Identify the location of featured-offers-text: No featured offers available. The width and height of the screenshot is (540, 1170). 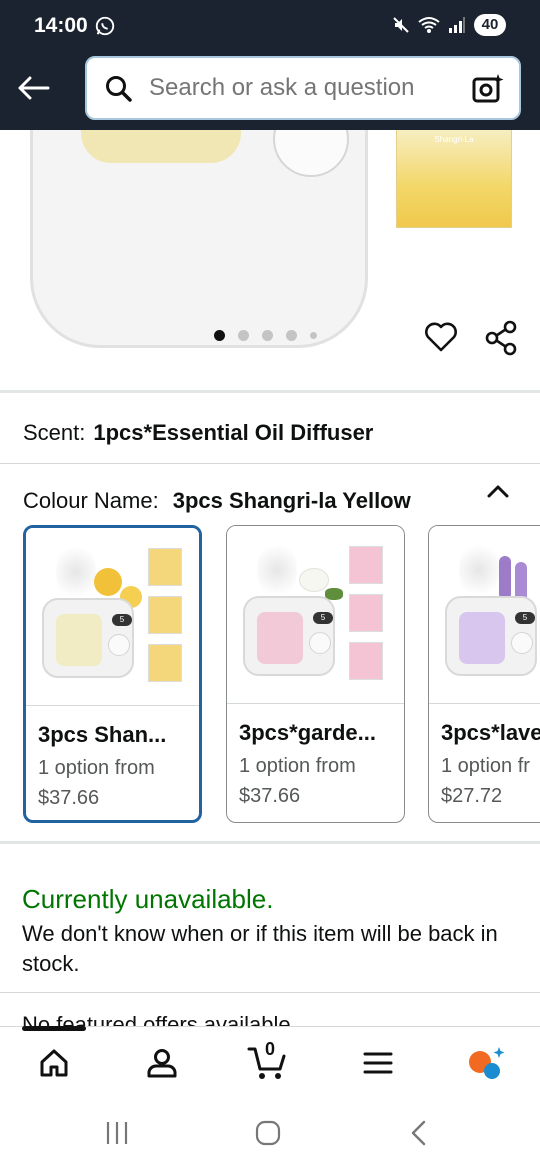
(156, 1019).